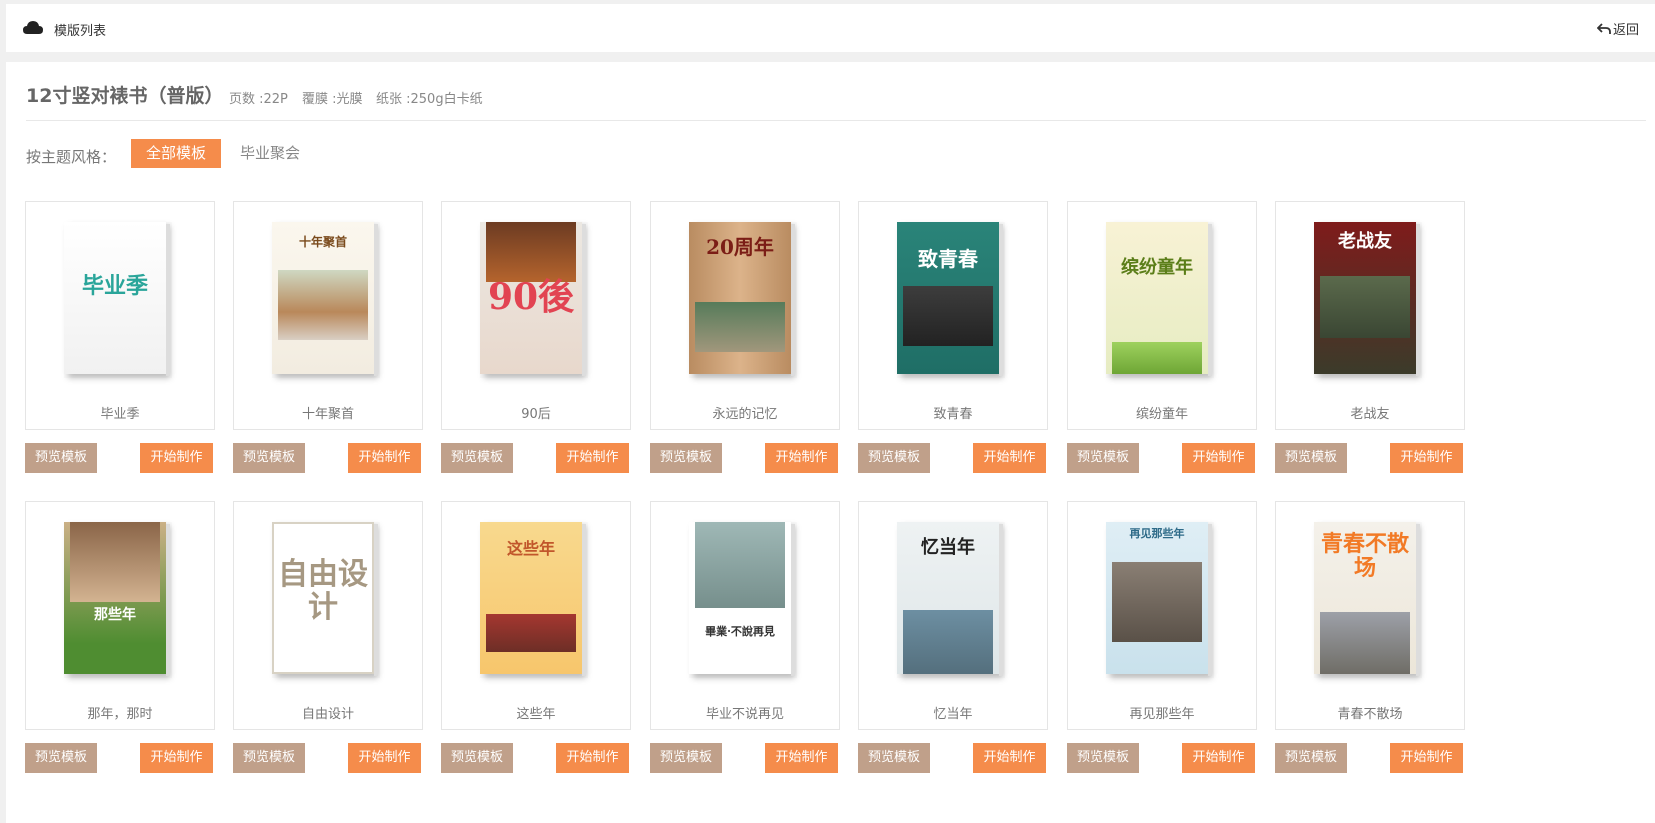 This screenshot has width=1655, height=823. Describe the element at coordinates (948, 259) in the screenshot. I see `cover-title: 致青春` at that location.